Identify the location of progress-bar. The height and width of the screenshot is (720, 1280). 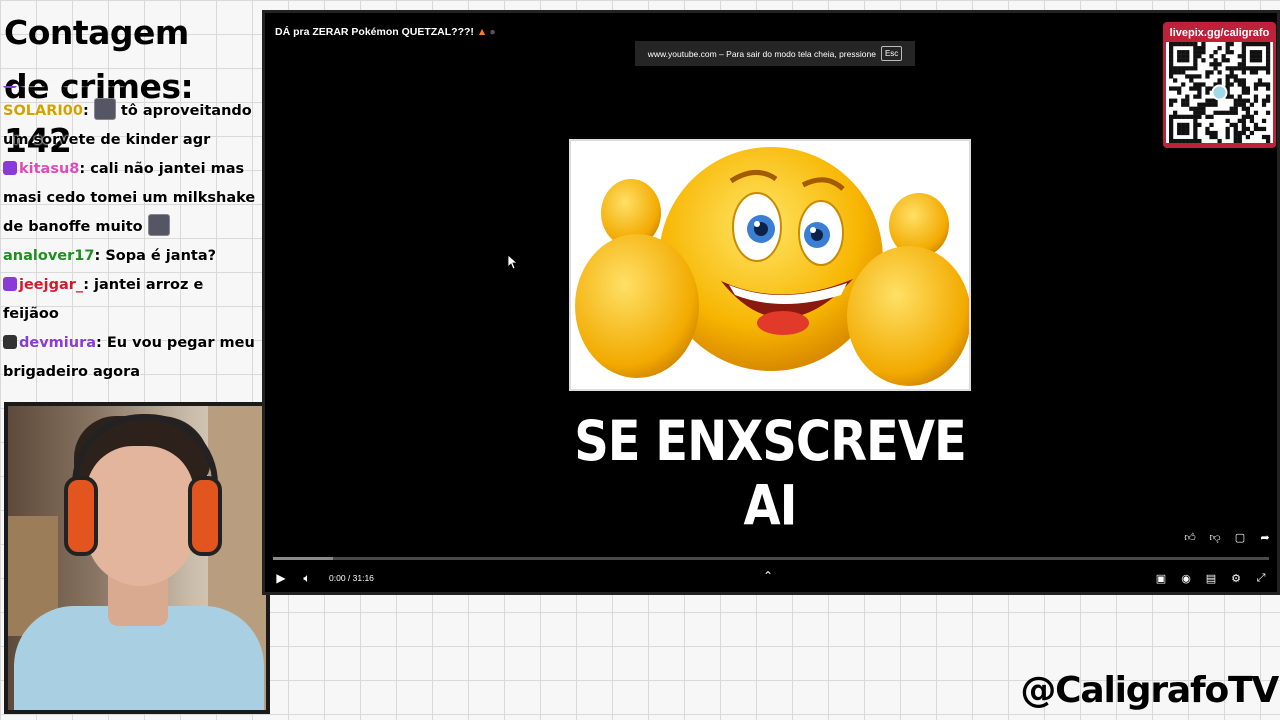
(771, 558).